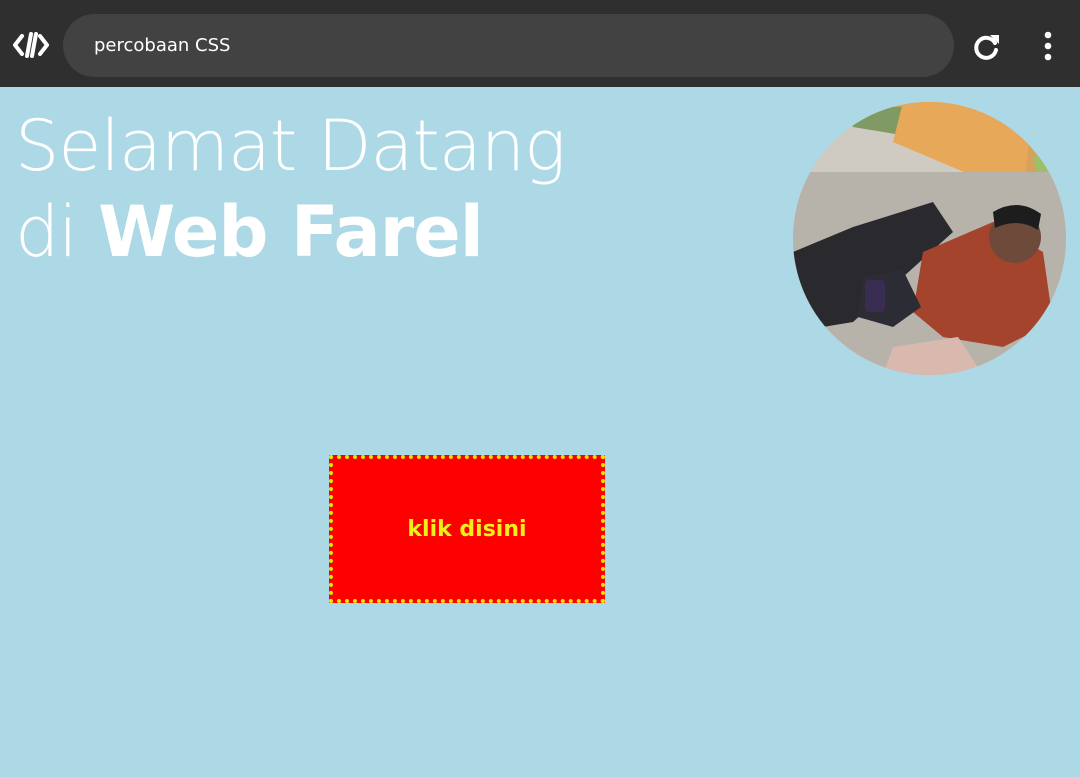  I want to click on profile-photo, so click(929, 238).